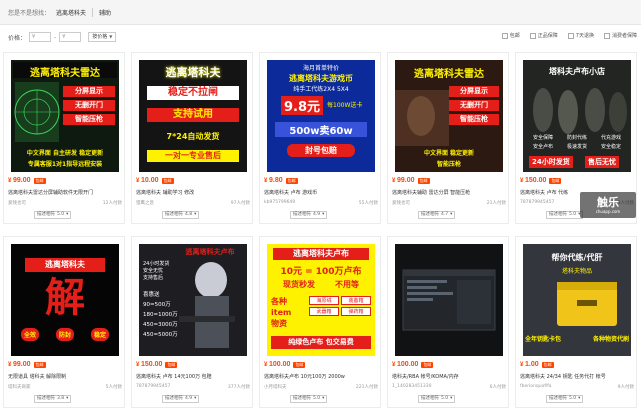  What do you see at coordinates (321, 387) in the screenshot?
I see `meta-row: 小月塔科夫 221人付款` at bounding box center [321, 387].